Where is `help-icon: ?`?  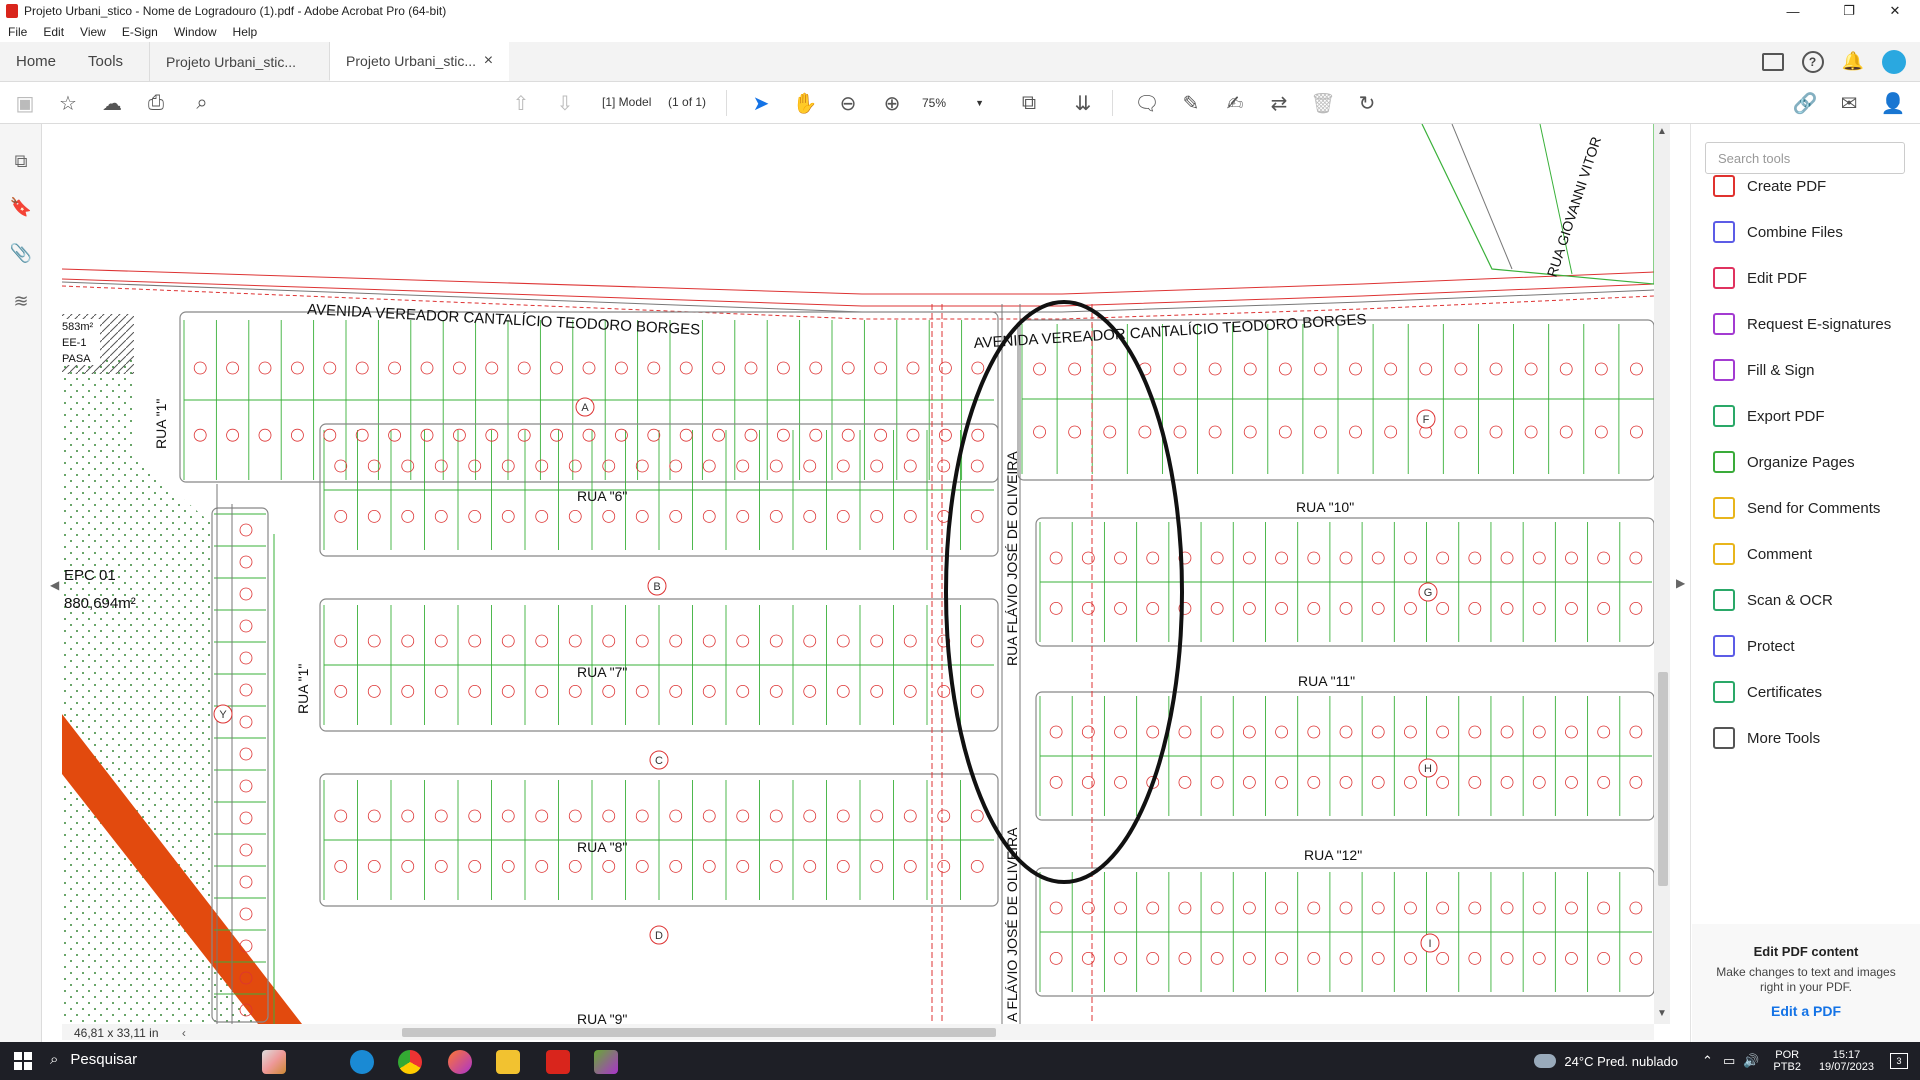 help-icon: ? is located at coordinates (1812, 61).